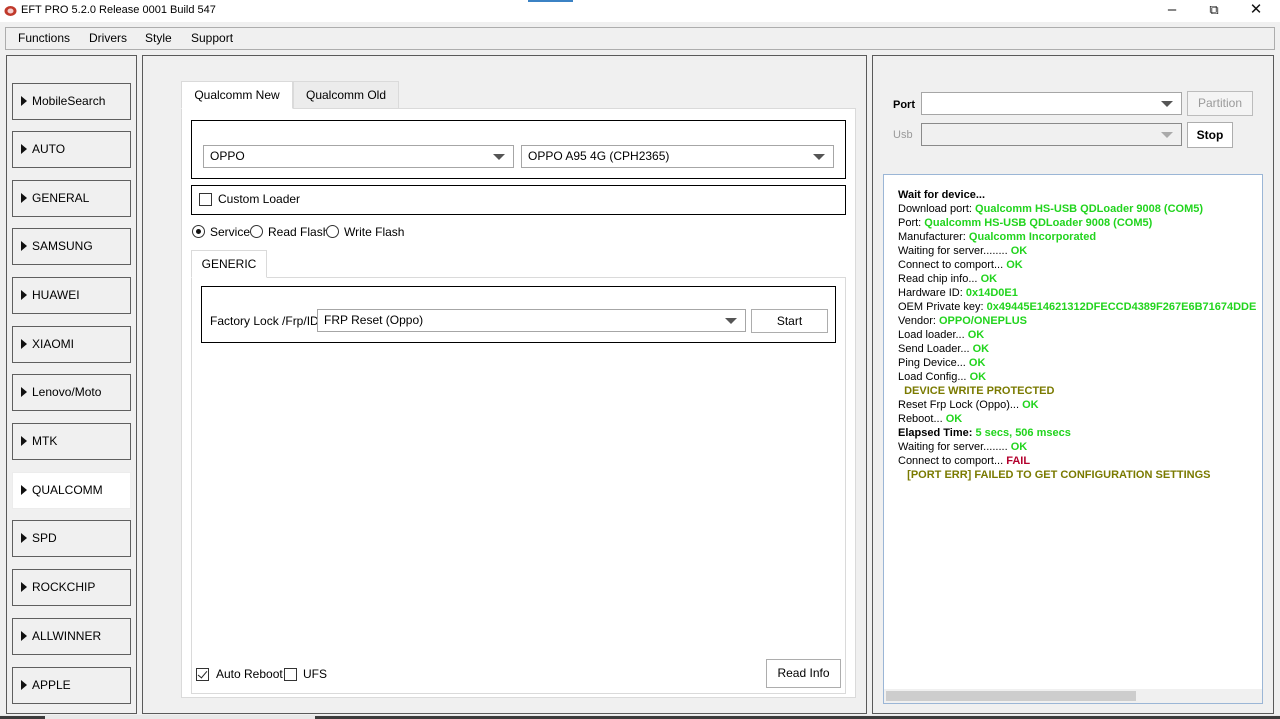 This screenshot has width=1280, height=719. I want to click on menu-bar: Functions Drivers Style Support, so click(640, 38).